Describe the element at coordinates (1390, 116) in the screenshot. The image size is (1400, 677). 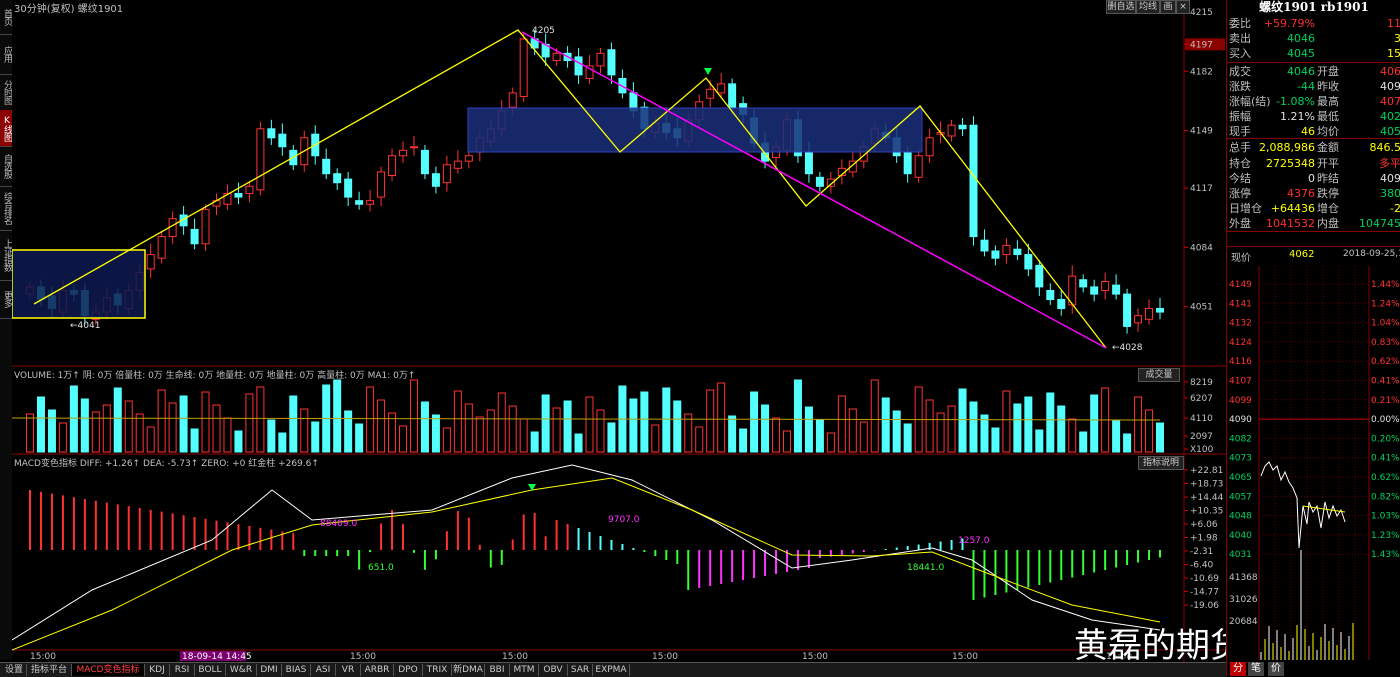
I see `quote-value: 402` at that location.